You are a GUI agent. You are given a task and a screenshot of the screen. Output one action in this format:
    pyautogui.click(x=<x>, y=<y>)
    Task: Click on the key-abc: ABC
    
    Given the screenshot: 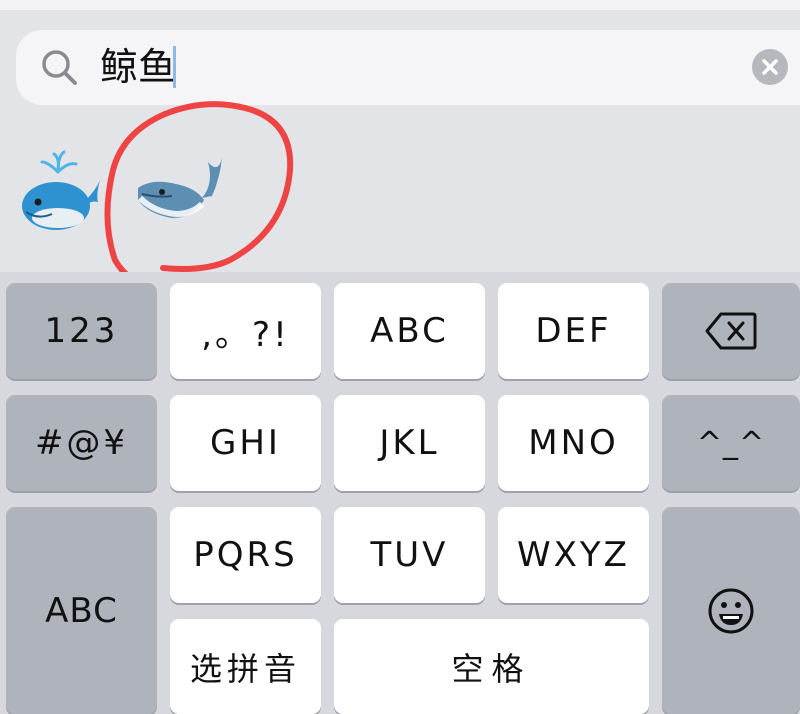 What is the action you would take?
    pyautogui.click(x=409, y=331)
    